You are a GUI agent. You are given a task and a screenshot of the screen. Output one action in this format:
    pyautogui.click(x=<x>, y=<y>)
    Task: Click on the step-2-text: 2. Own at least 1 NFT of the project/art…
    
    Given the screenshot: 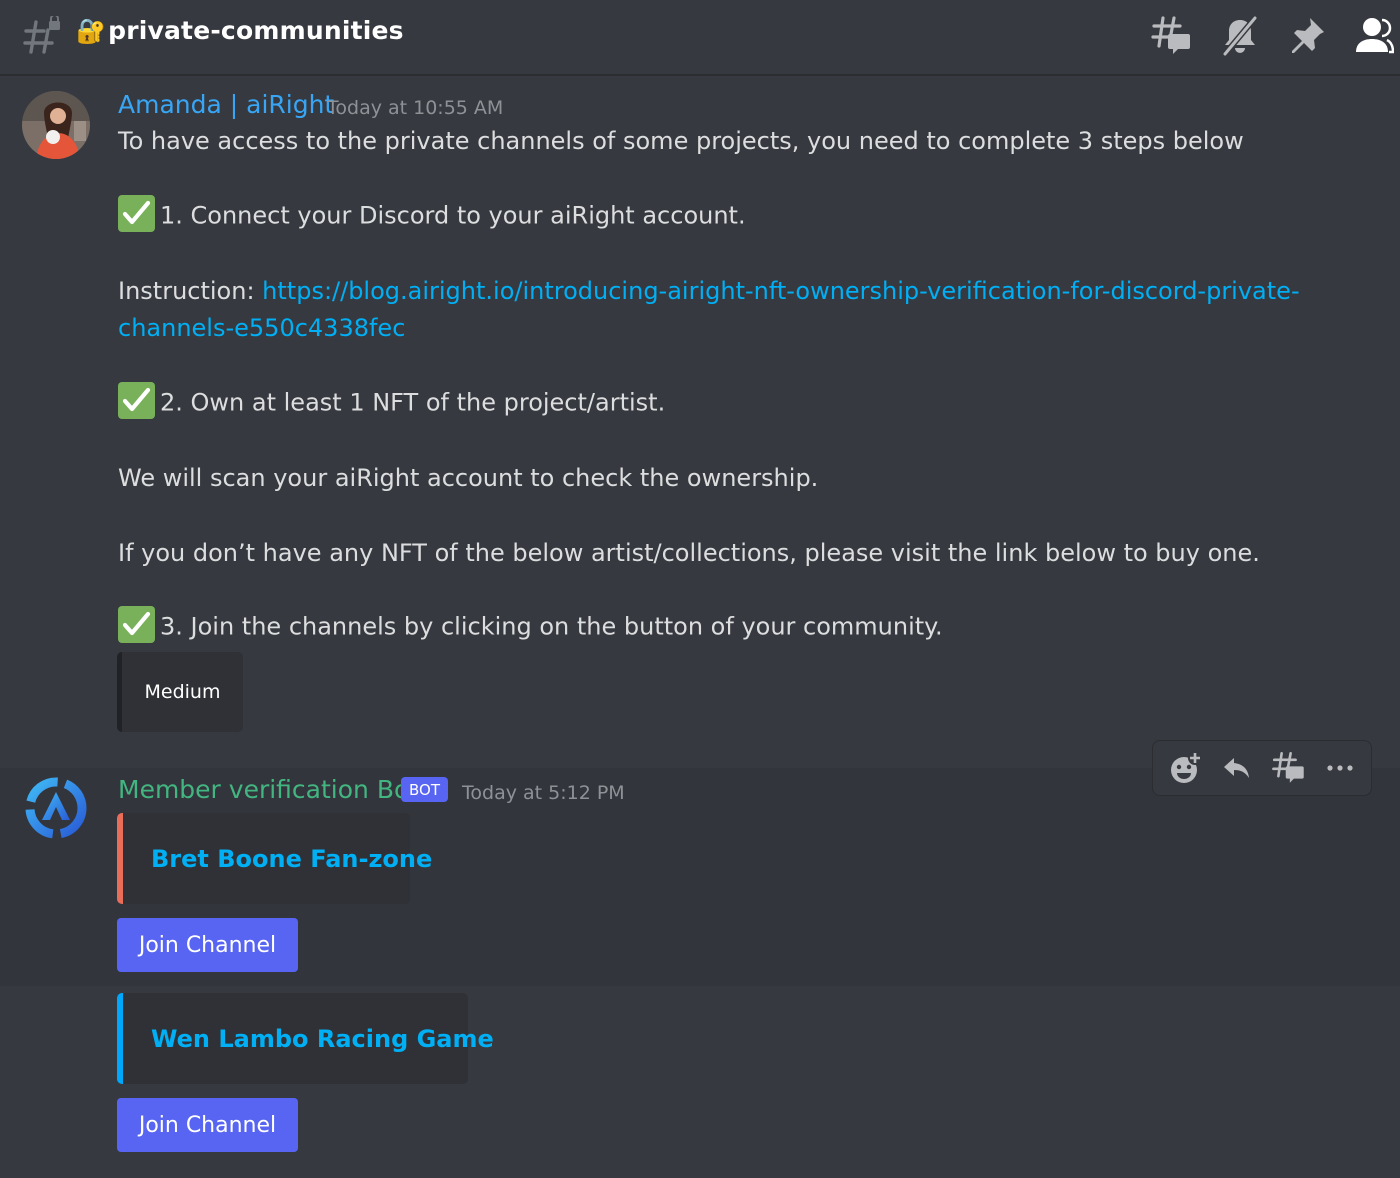 What is the action you would take?
    pyautogui.click(x=413, y=402)
    